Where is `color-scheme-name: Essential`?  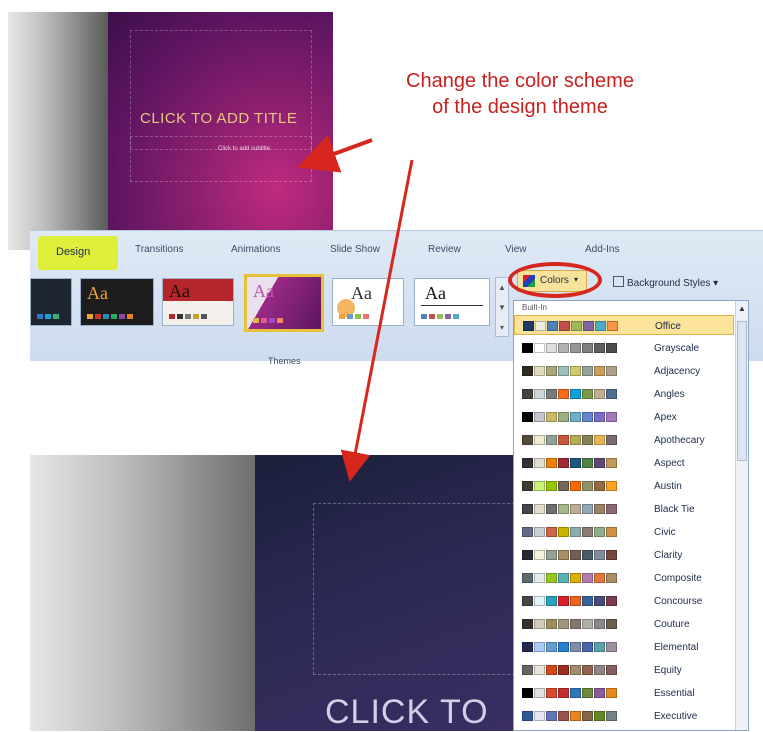 color-scheme-name: Essential is located at coordinates (674, 693).